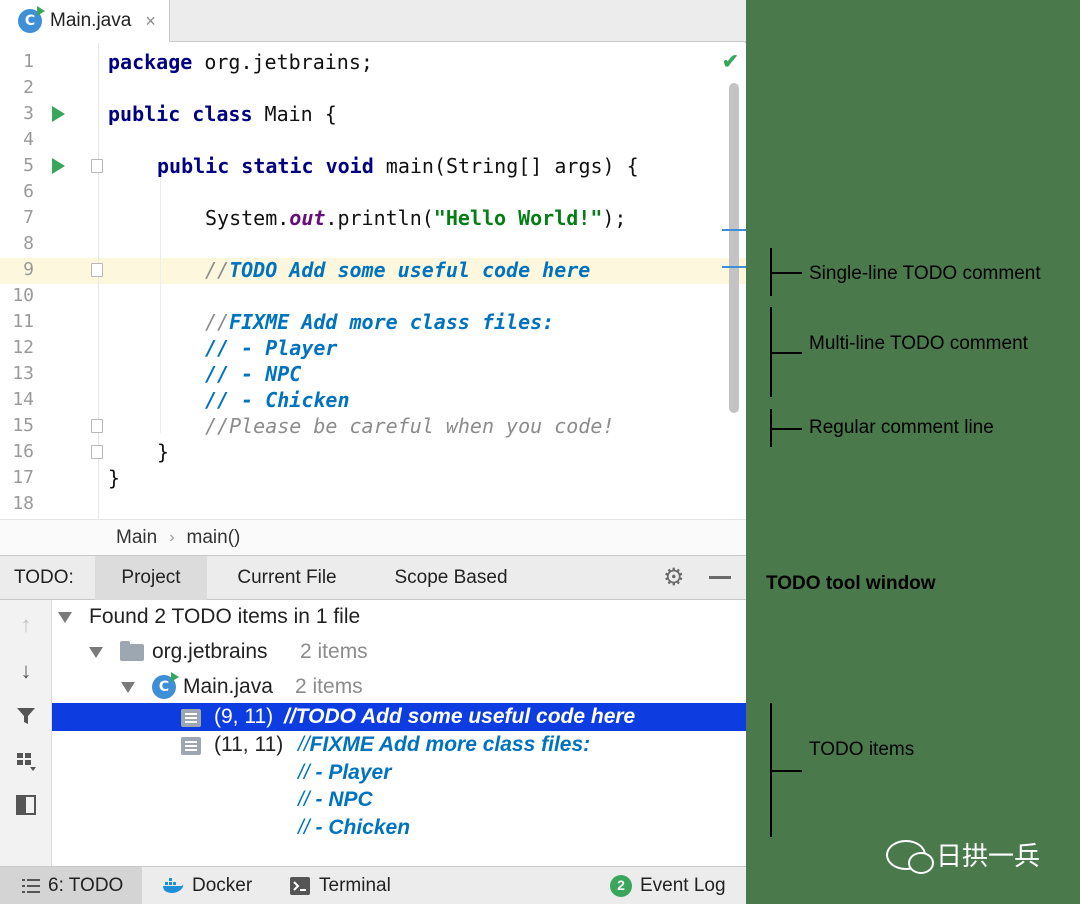 The width and height of the screenshot is (1080, 904). What do you see at coordinates (23, 425) in the screenshot?
I see `line-number: 15` at bounding box center [23, 425].